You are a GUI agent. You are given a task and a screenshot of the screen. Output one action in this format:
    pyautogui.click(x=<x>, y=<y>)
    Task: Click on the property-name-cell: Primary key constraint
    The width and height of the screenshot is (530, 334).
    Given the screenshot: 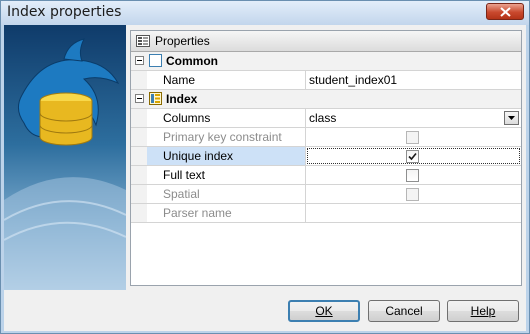 What is the action you would take?
    pyautogui.click(x=226, y=137)
    